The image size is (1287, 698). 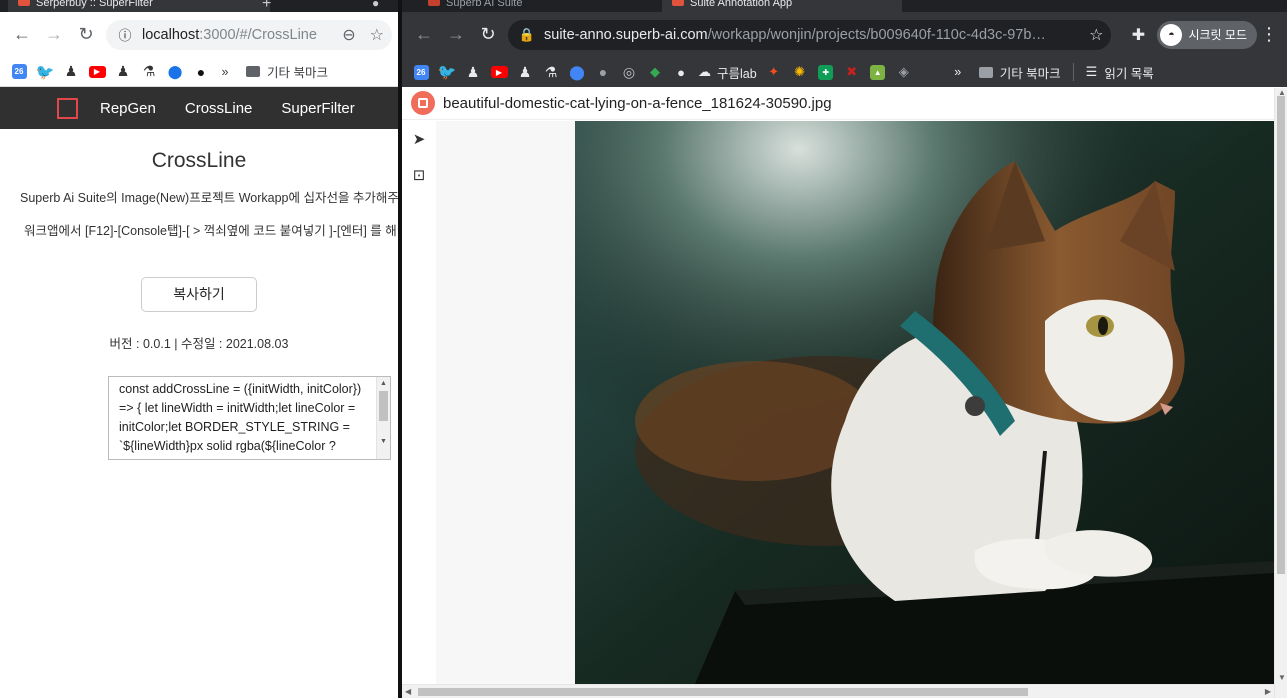 I want to click on bookmark-label: 구름lab, so click(x=737, y=73).